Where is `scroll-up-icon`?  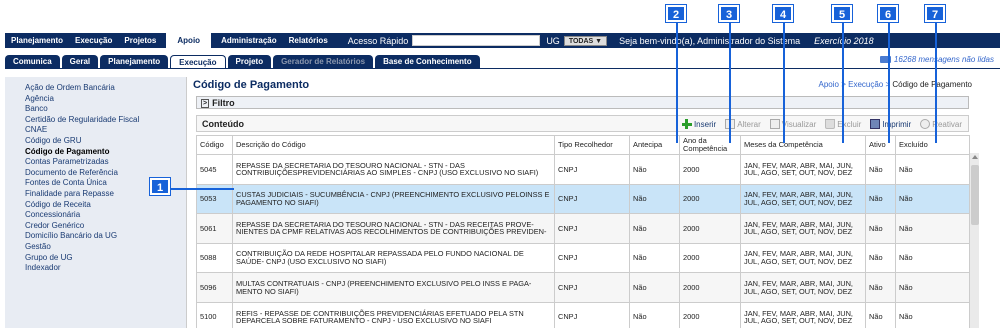 scroll-up-icon is located at coordinates (975, 157).